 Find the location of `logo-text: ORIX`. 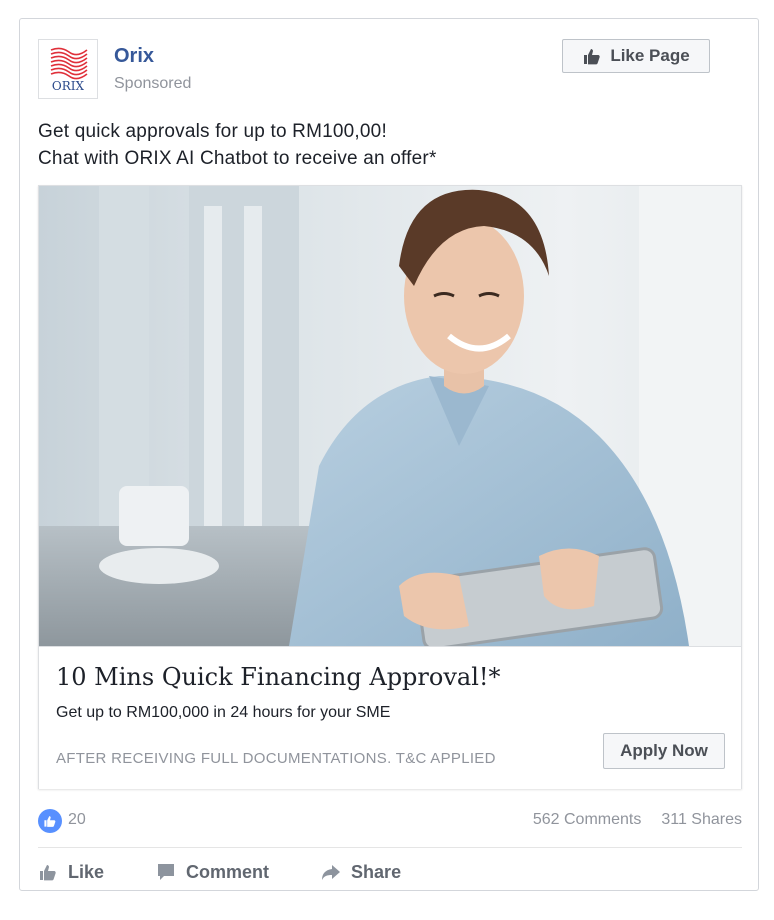

logo-text: ORIX is located at coordinates (68, 86).